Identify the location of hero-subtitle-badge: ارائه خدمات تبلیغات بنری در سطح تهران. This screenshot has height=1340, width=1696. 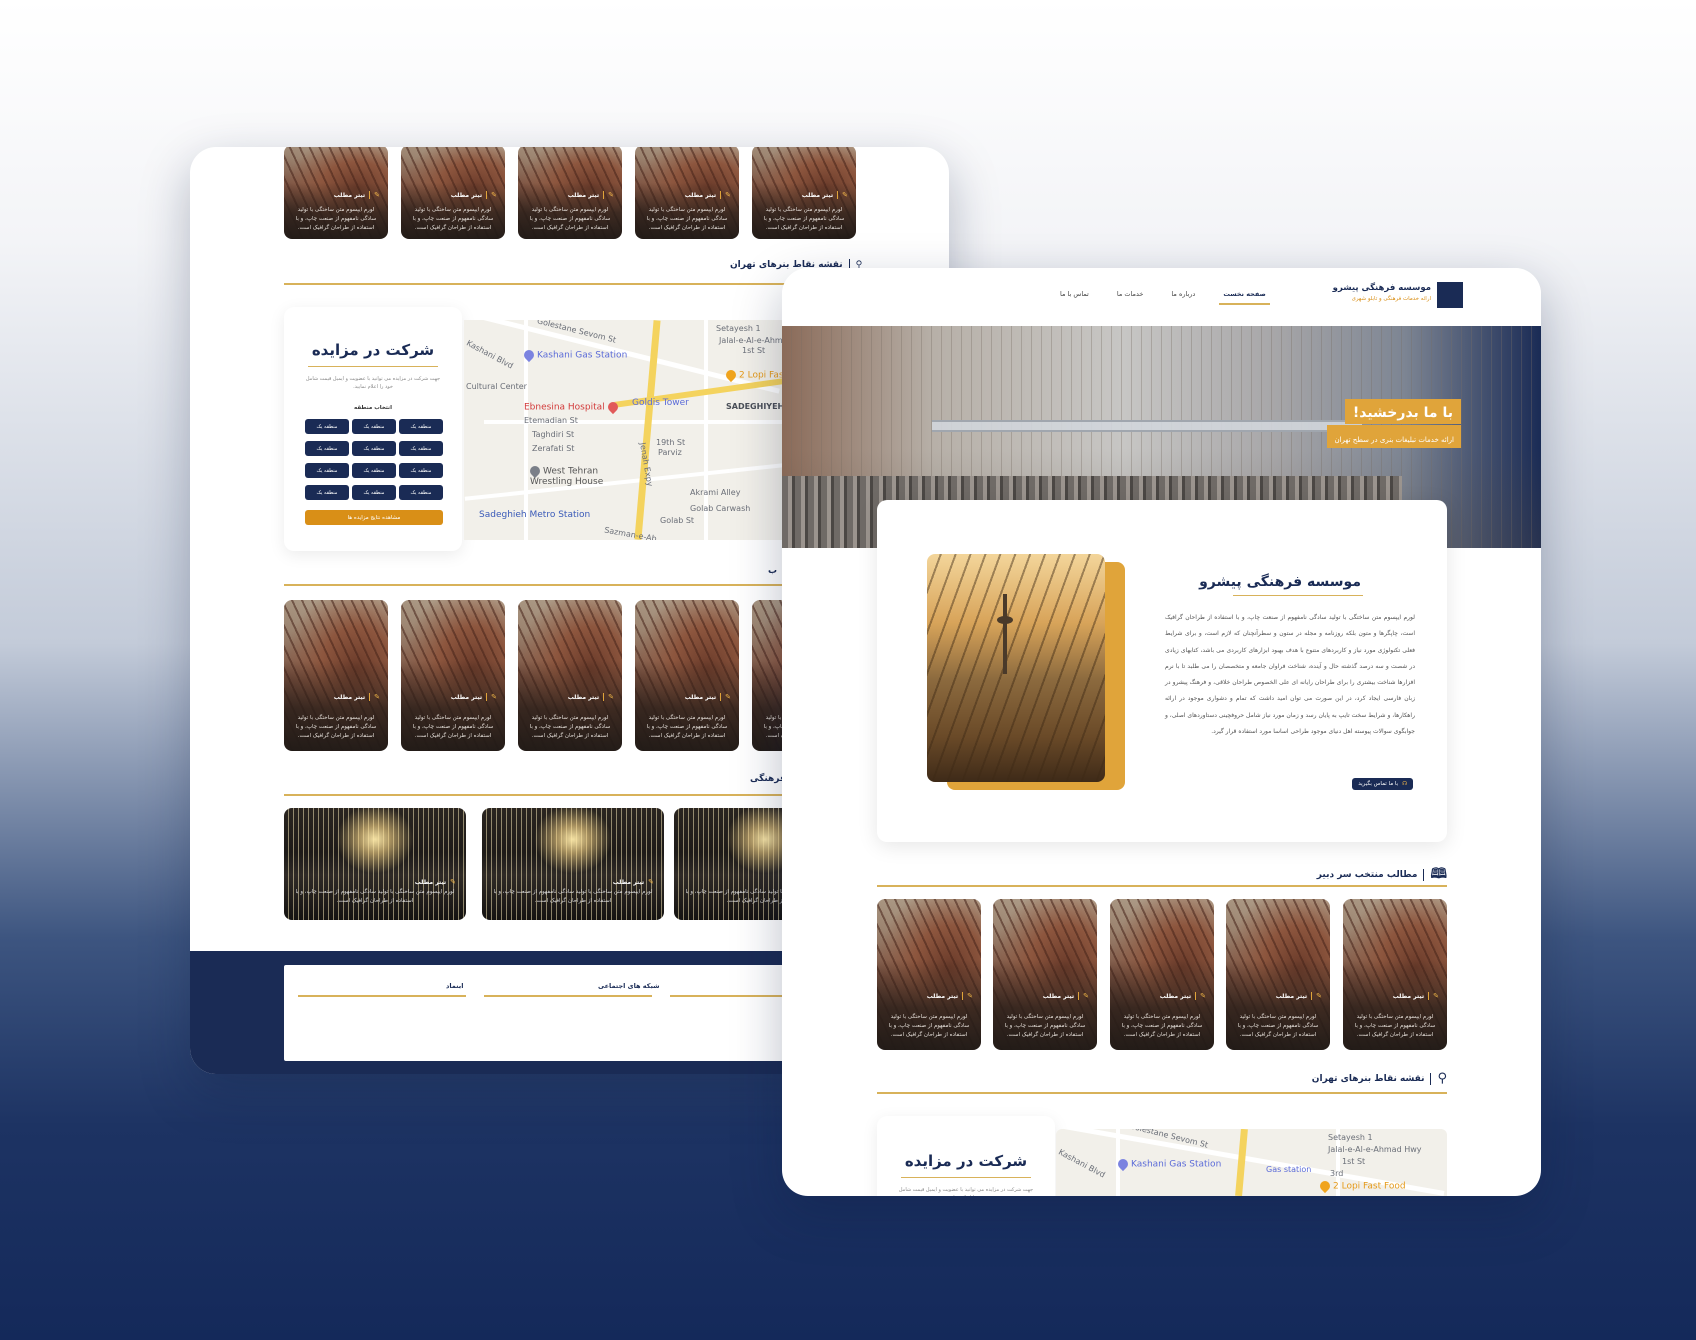
(1394, 436).